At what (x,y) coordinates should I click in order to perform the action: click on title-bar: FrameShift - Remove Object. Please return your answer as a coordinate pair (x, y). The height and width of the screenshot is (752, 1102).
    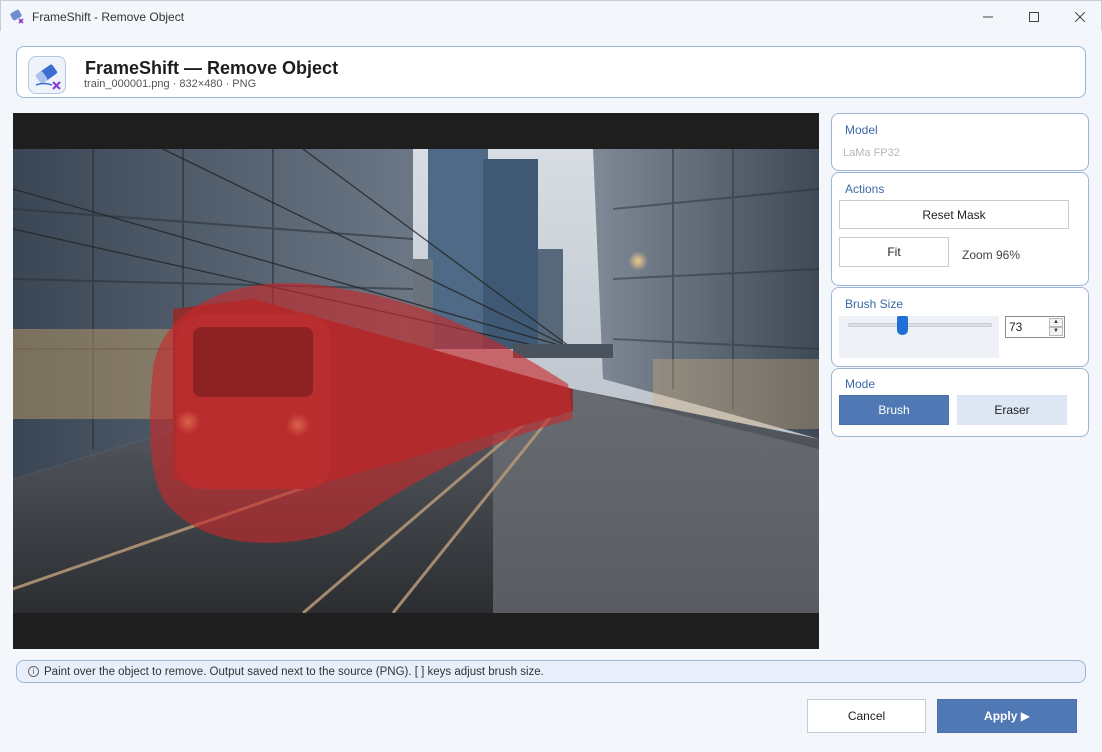
    Looking at the image, I should click on (551, 15).